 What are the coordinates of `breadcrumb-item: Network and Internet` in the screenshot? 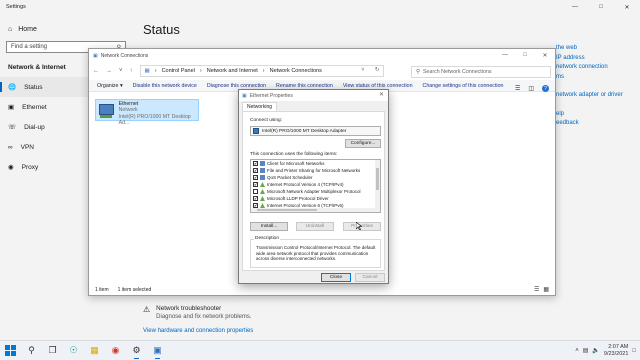 It's located at (232, 71).